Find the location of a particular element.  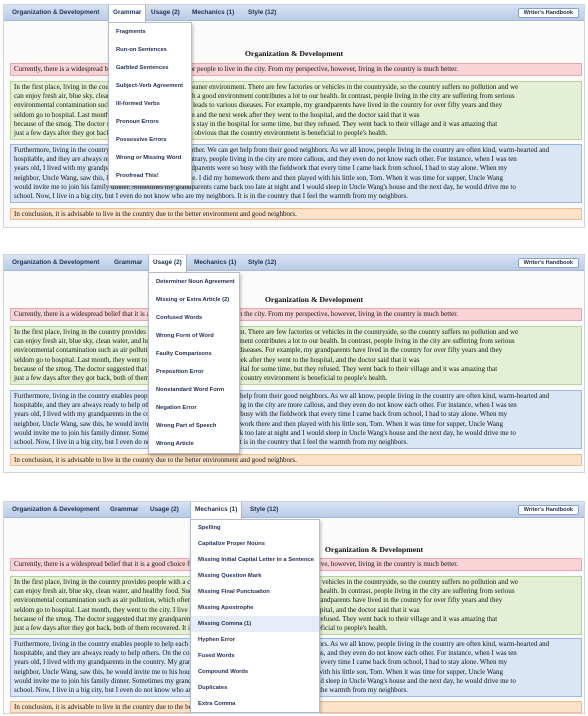

menu-item-determiner-noun-agreement: Determiner Noun Agreement is located at coordinates (194, 282).